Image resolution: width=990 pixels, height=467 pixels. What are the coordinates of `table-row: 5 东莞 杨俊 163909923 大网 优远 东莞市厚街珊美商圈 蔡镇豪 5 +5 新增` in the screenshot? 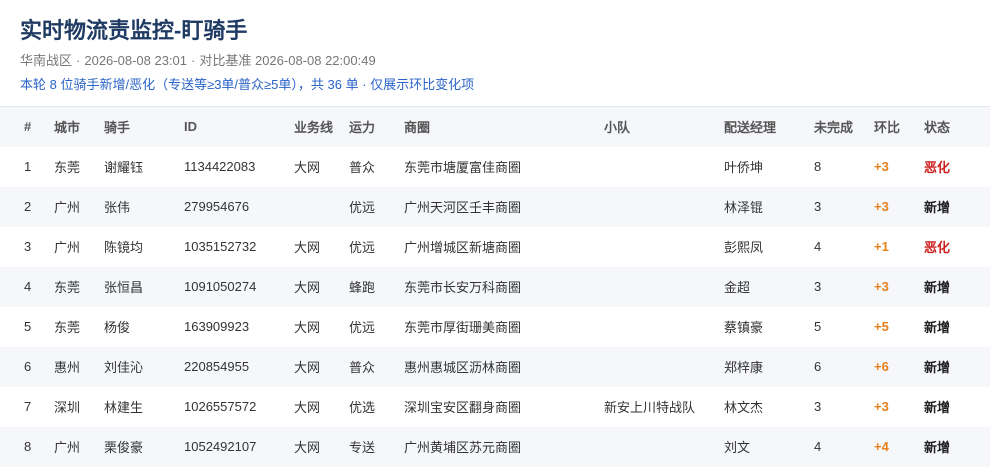 It's located at (495, 327).